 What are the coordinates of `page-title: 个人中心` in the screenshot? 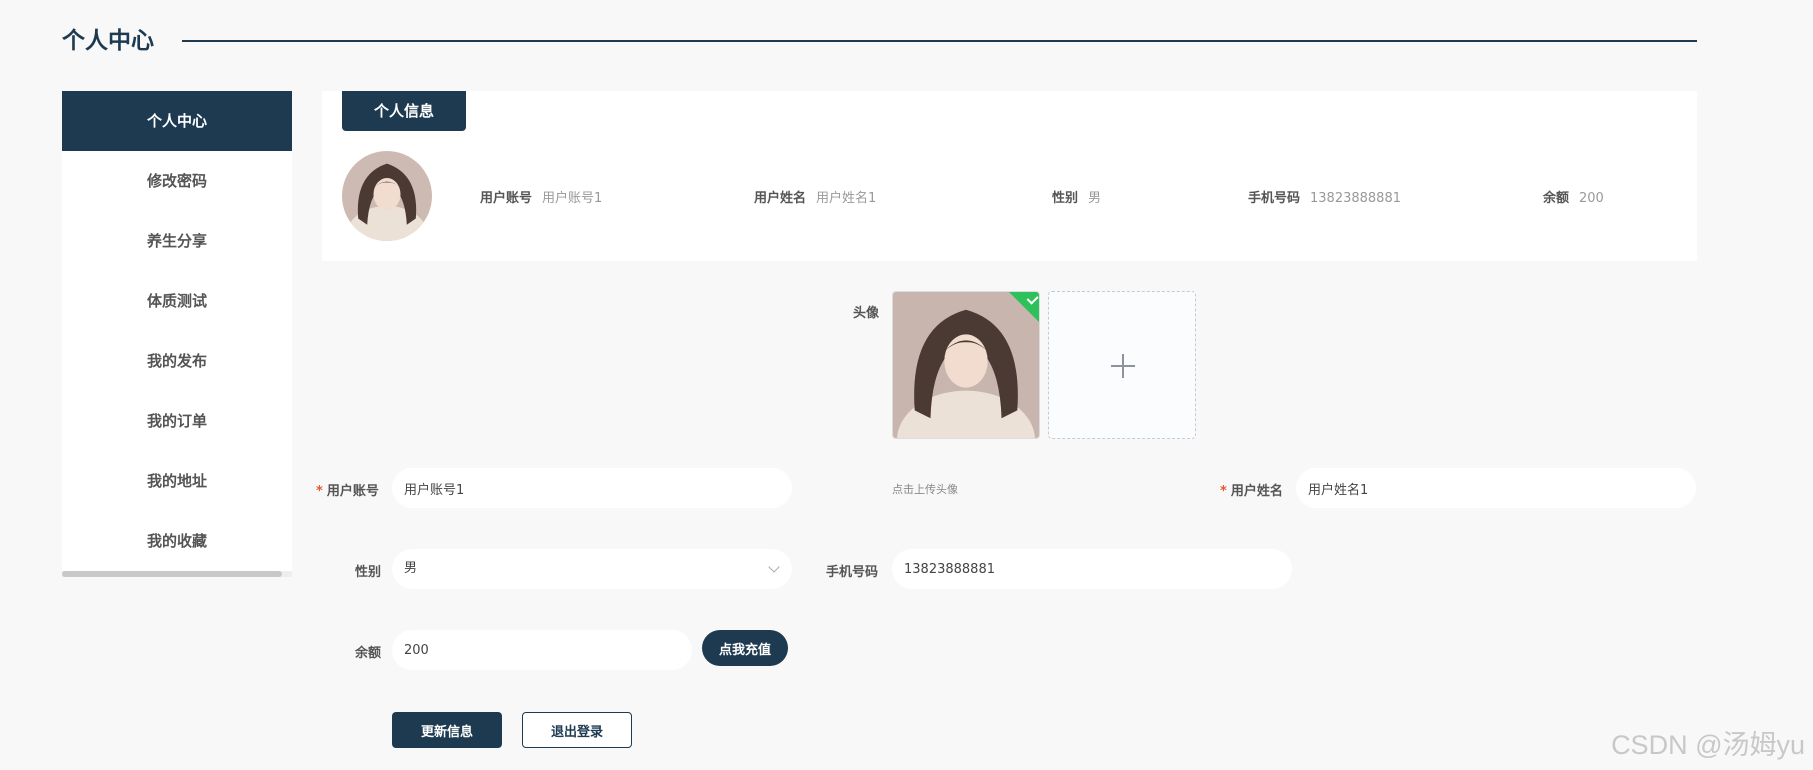 It's located at (108, 41).